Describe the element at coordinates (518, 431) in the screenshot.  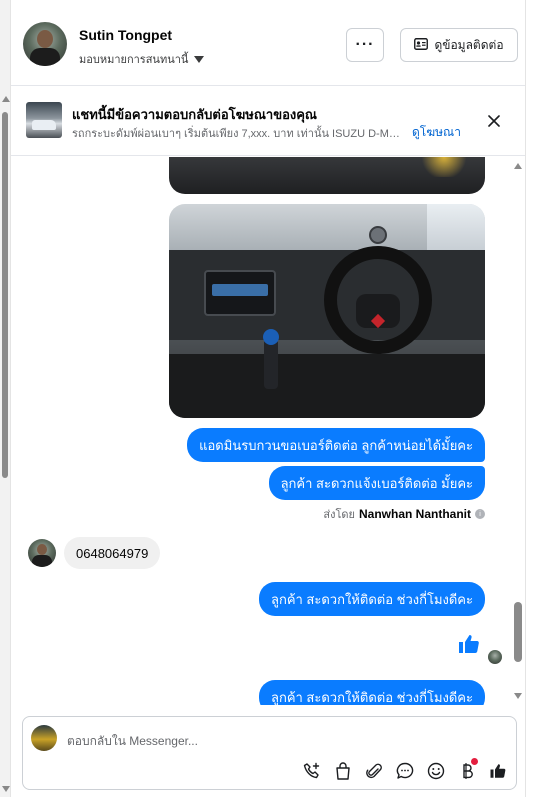
I see `thread-scrollbar` at that location.